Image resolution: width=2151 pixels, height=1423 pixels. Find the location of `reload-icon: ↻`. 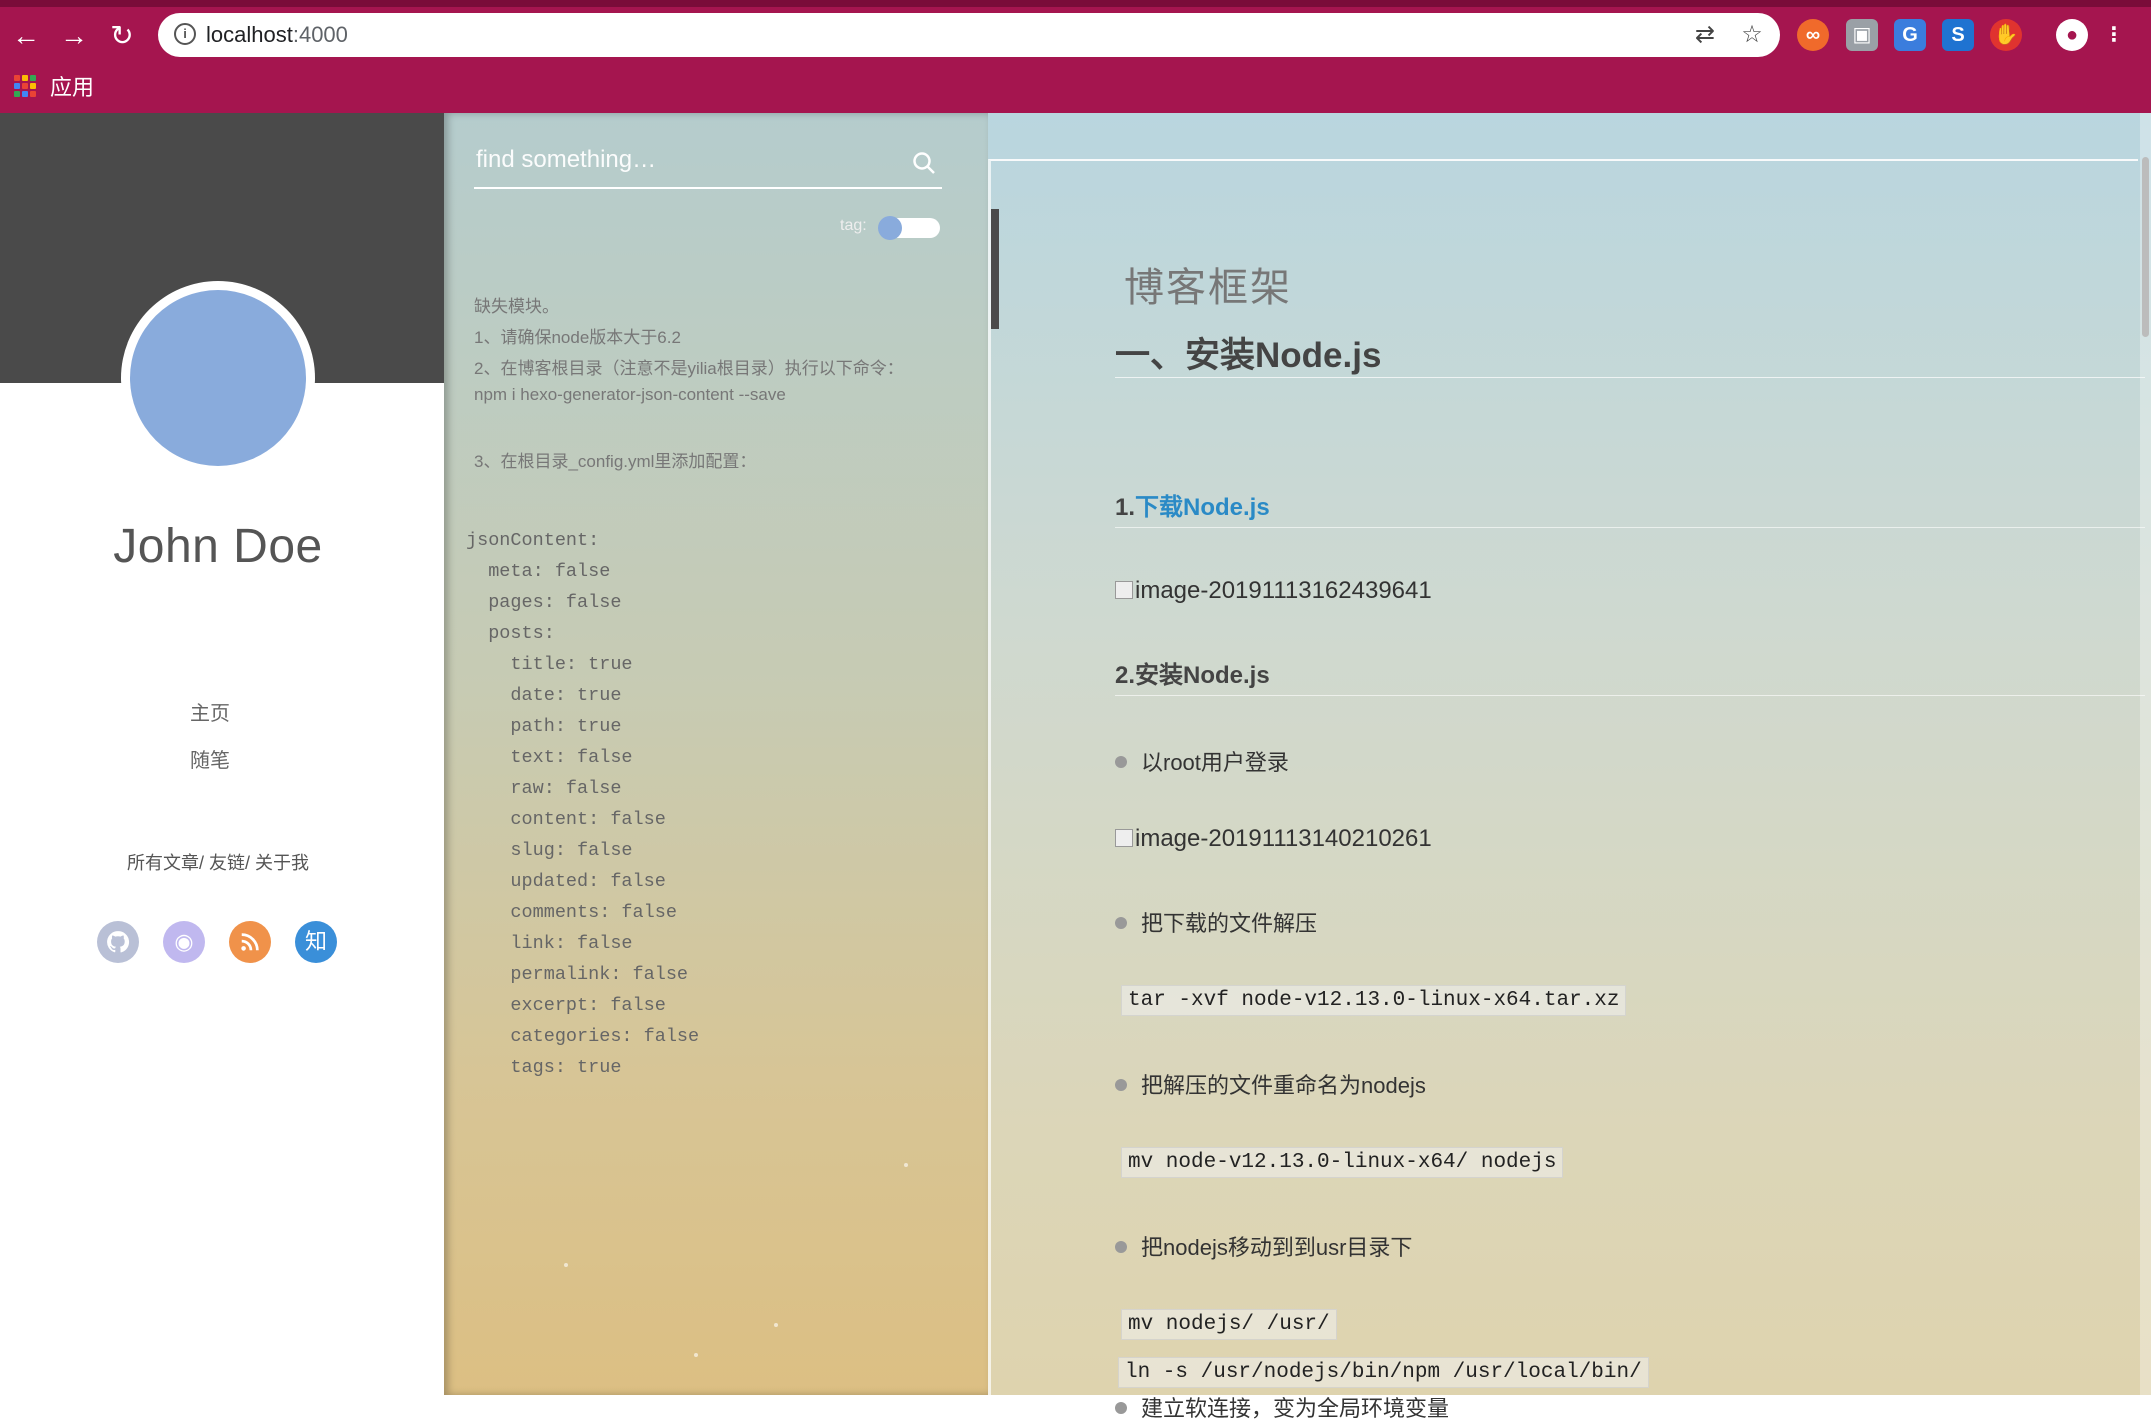

reload-icon: ↻ is located at coordinates (122, 36).